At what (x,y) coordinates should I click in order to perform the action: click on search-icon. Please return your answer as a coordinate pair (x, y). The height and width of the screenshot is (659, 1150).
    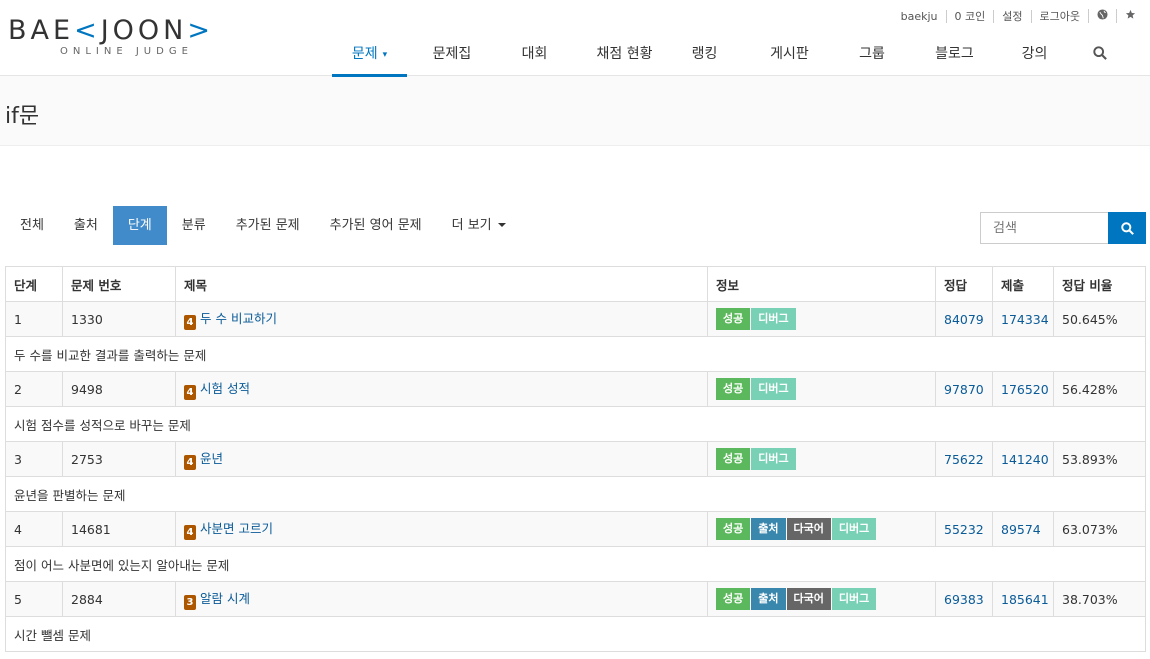
    Looking at the image, I should click on (1099, 53).